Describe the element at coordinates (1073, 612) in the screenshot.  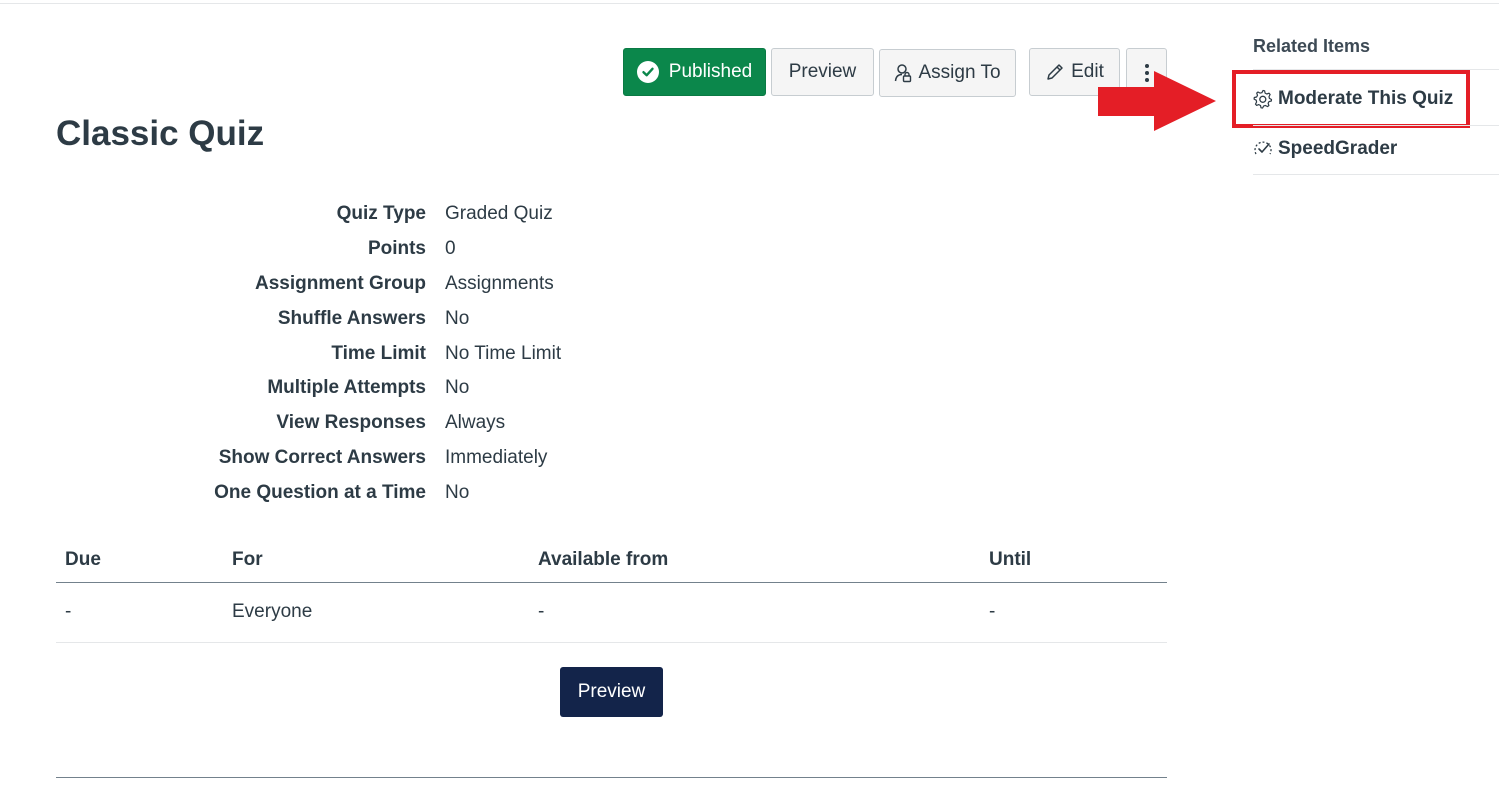
I see `table-cell-until: -` at that location.